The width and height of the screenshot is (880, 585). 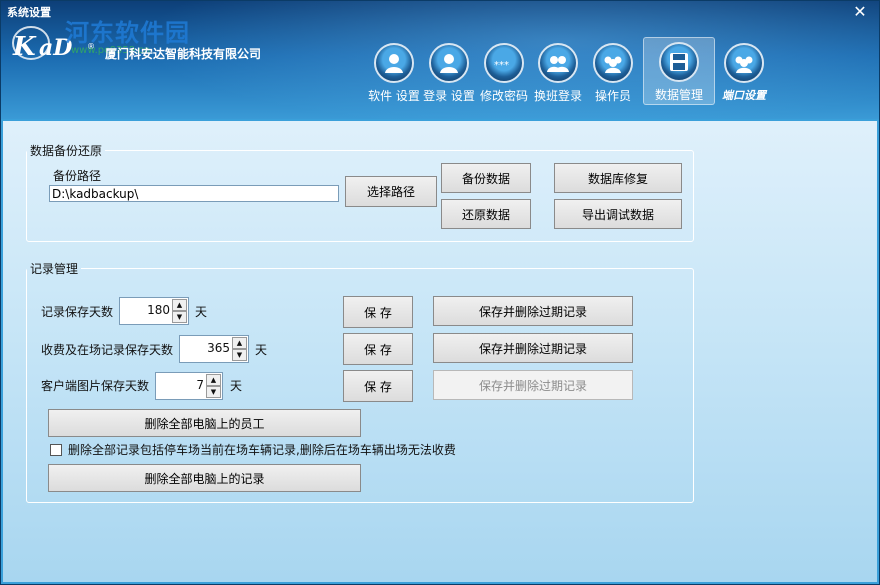 I want to click on password-icon: ***, so click(x=504, y=63).